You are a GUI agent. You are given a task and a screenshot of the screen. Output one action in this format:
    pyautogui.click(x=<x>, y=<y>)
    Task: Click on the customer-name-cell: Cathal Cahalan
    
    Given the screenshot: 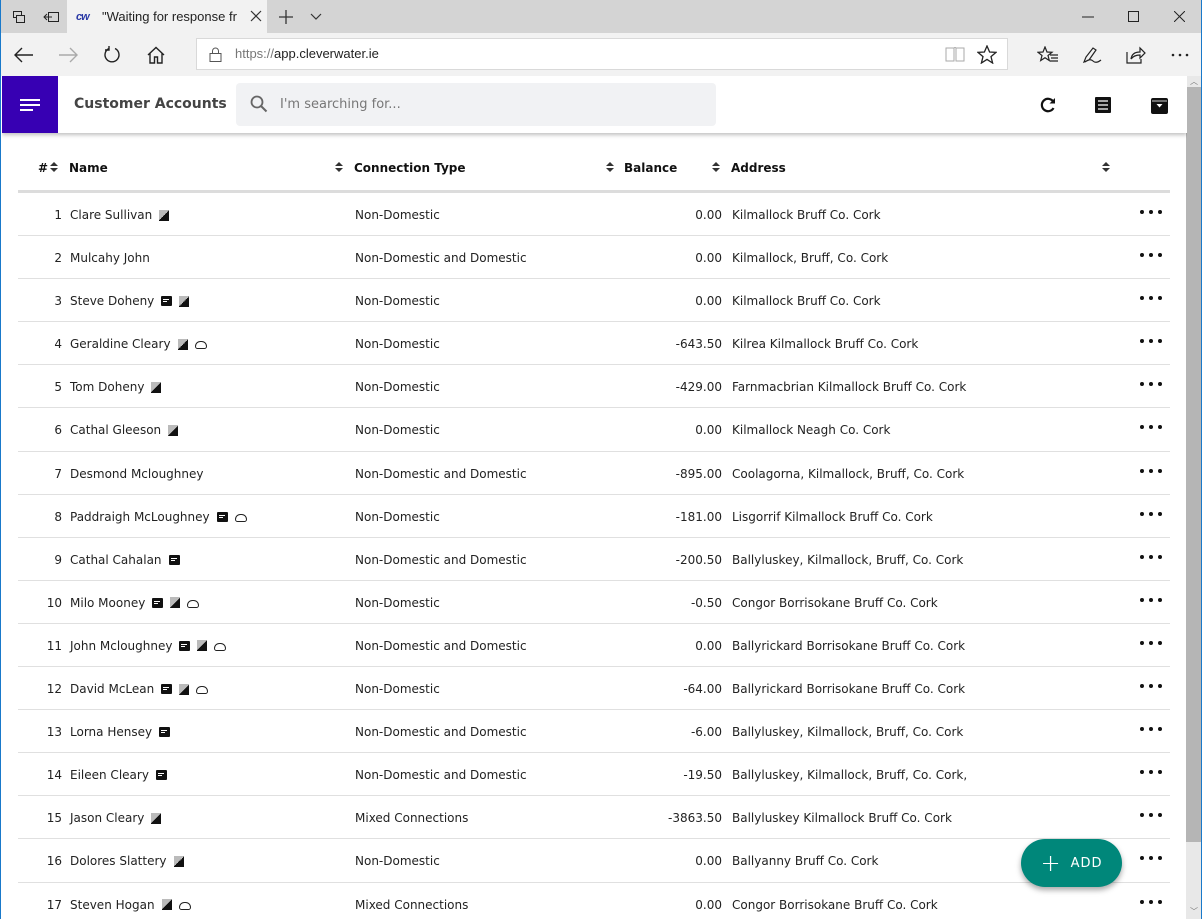 What is the action you would take?
    pyautogui.click(x=125, y=560)
    